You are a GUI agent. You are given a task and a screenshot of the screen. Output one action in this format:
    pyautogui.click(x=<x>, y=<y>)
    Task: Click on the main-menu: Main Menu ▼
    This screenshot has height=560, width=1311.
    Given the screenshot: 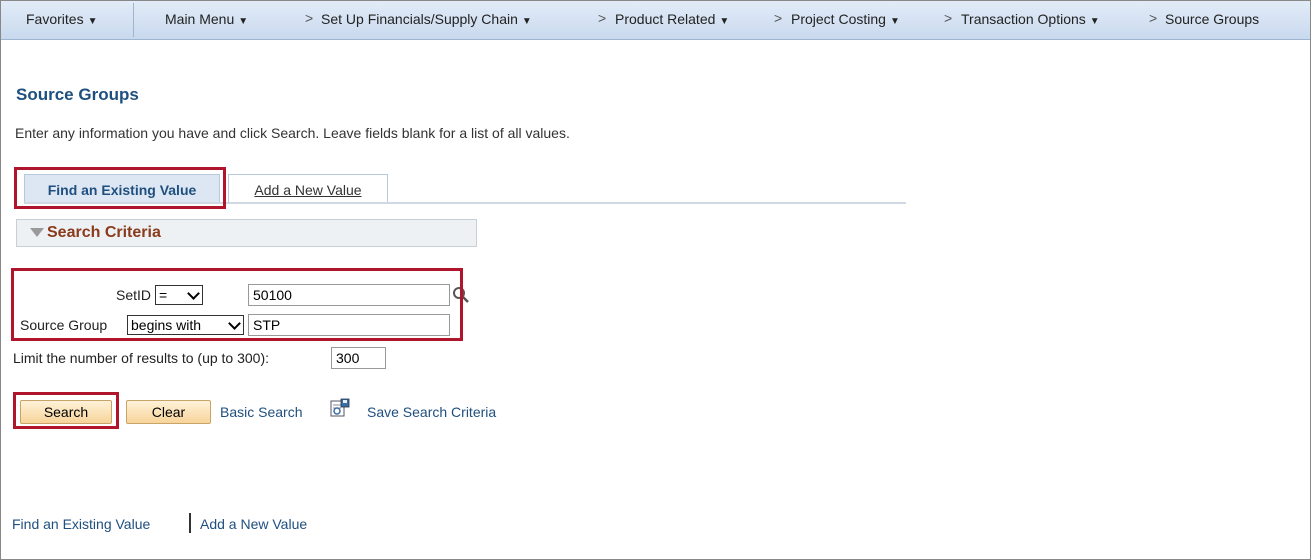 What is the action you would take?
    pyautogui.click(x=206, y=19)
    